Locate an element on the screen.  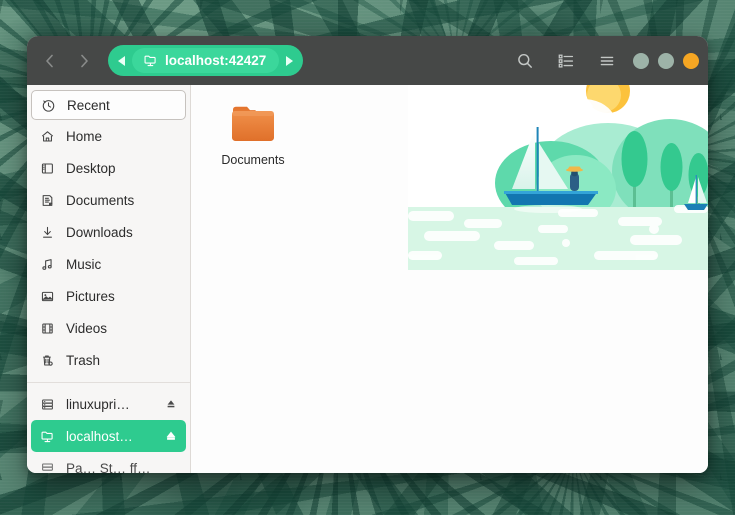
sidebar-item-recent: Recent is located at coordinates (108, 105).